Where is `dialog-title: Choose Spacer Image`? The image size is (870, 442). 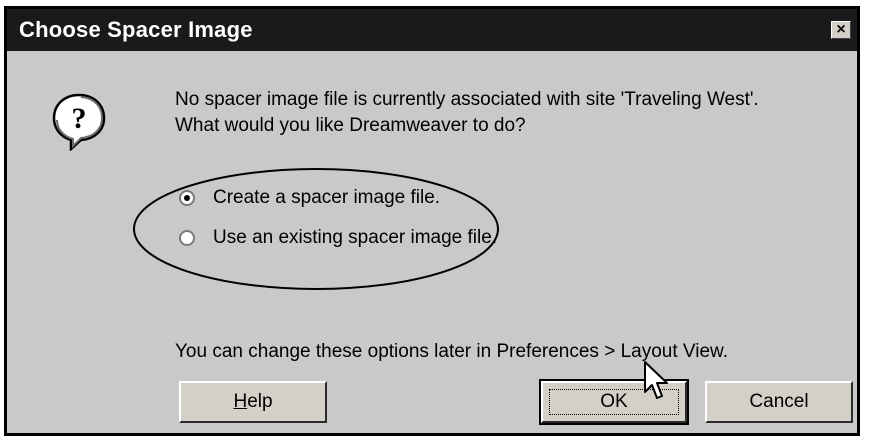
dialog-title: Choose Spacer Image is located at coordinates (136, 29).